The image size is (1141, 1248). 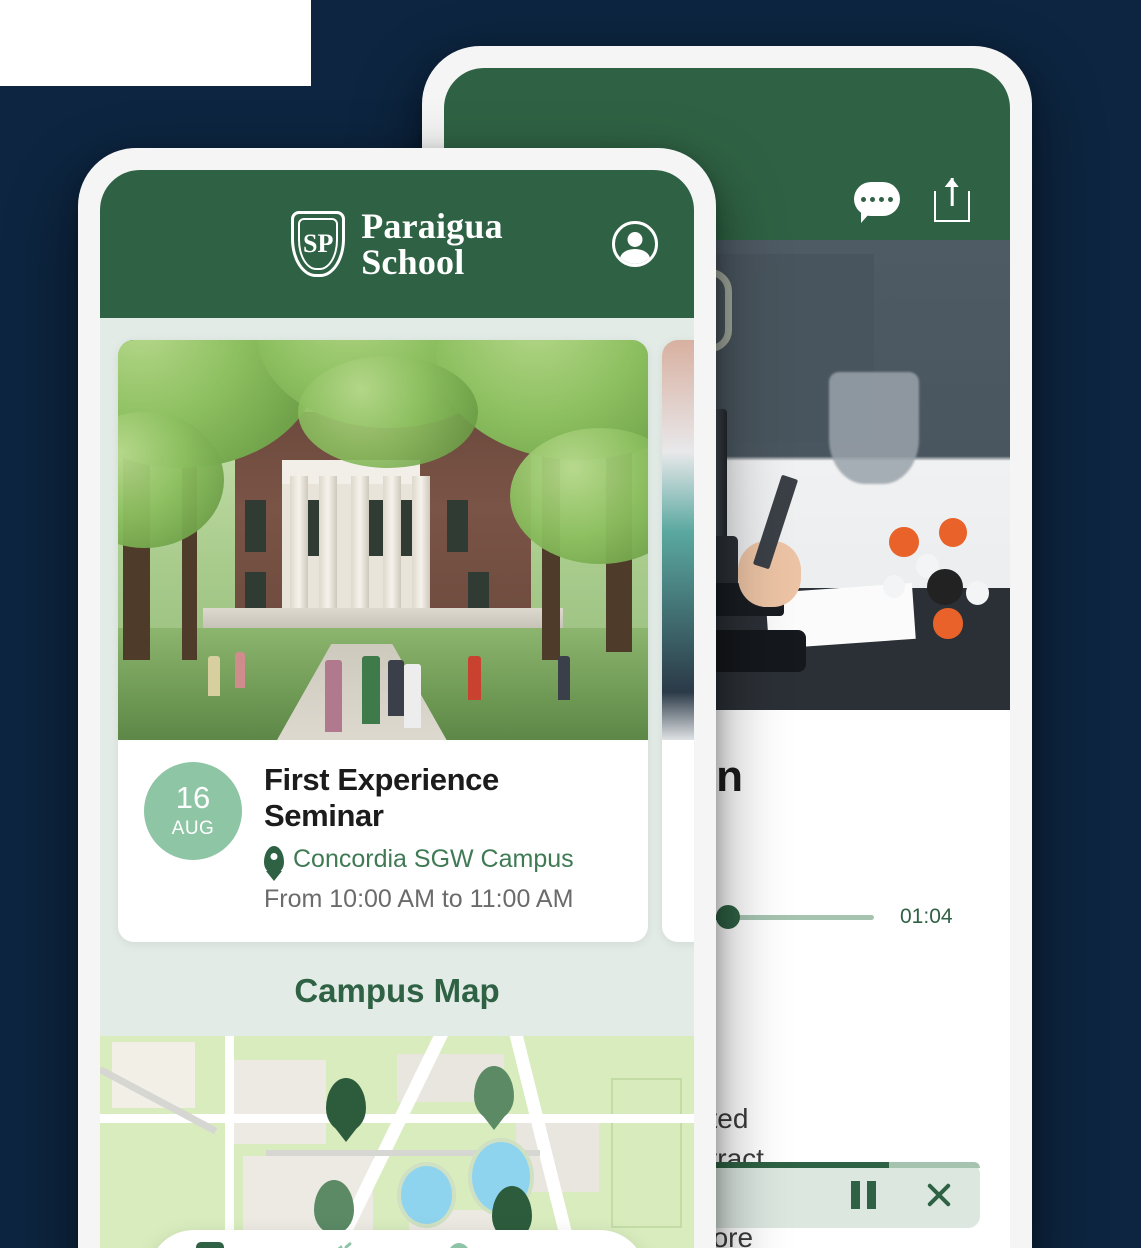 What do you see at coordinates (397, 990) in the screenshot?
I see `campus-map-title: Campus Map` at bounding box center [397, 990].